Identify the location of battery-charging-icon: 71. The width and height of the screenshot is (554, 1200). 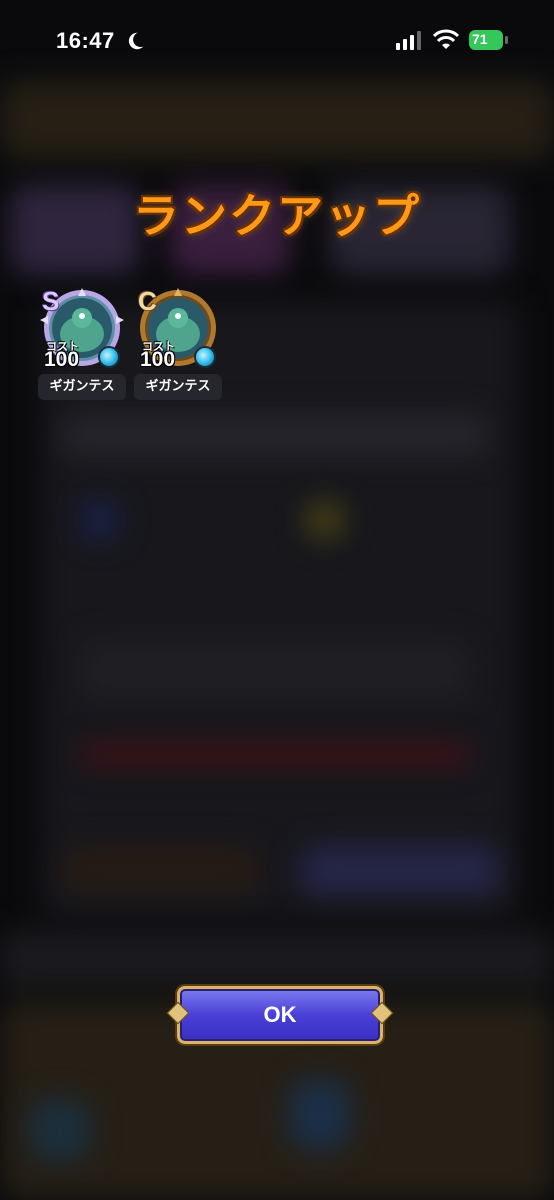
(489, 40).